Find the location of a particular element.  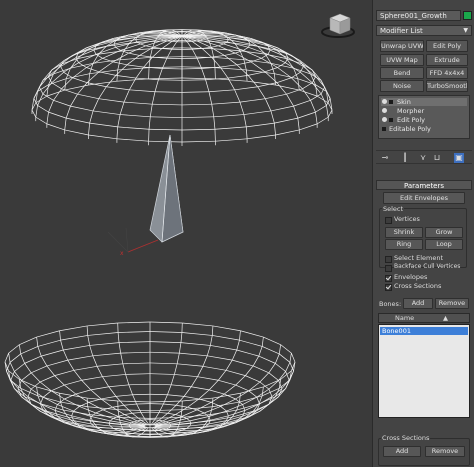

name-column-header: Name is located at coordinates (405, 318).